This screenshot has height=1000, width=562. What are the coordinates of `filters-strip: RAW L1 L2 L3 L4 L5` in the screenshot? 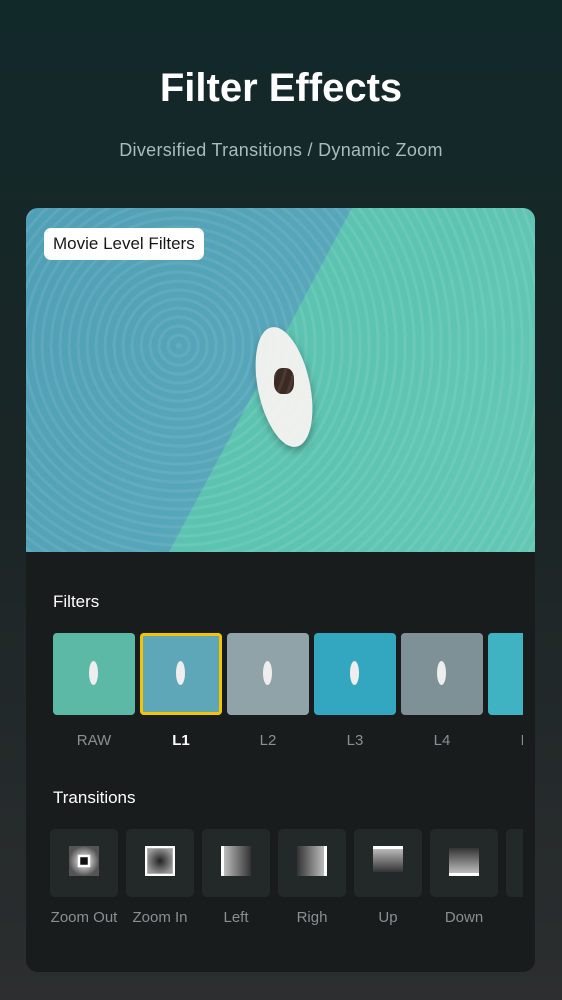 It's located at (288, 691).